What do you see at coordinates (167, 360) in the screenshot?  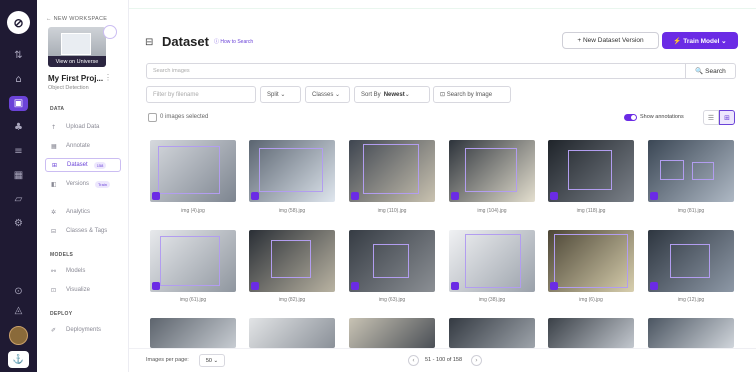 I see `images-per-page-label: Images per page:` at bounding box center [167, 360].